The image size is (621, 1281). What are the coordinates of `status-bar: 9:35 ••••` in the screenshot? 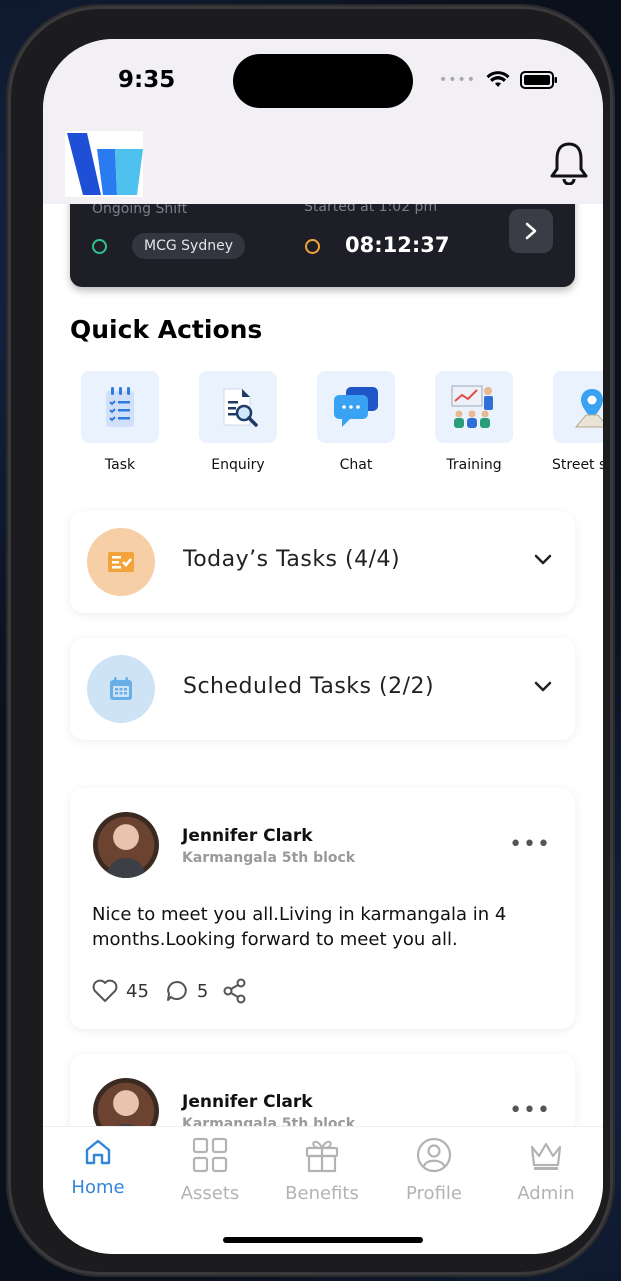 It's located at (323, 84).